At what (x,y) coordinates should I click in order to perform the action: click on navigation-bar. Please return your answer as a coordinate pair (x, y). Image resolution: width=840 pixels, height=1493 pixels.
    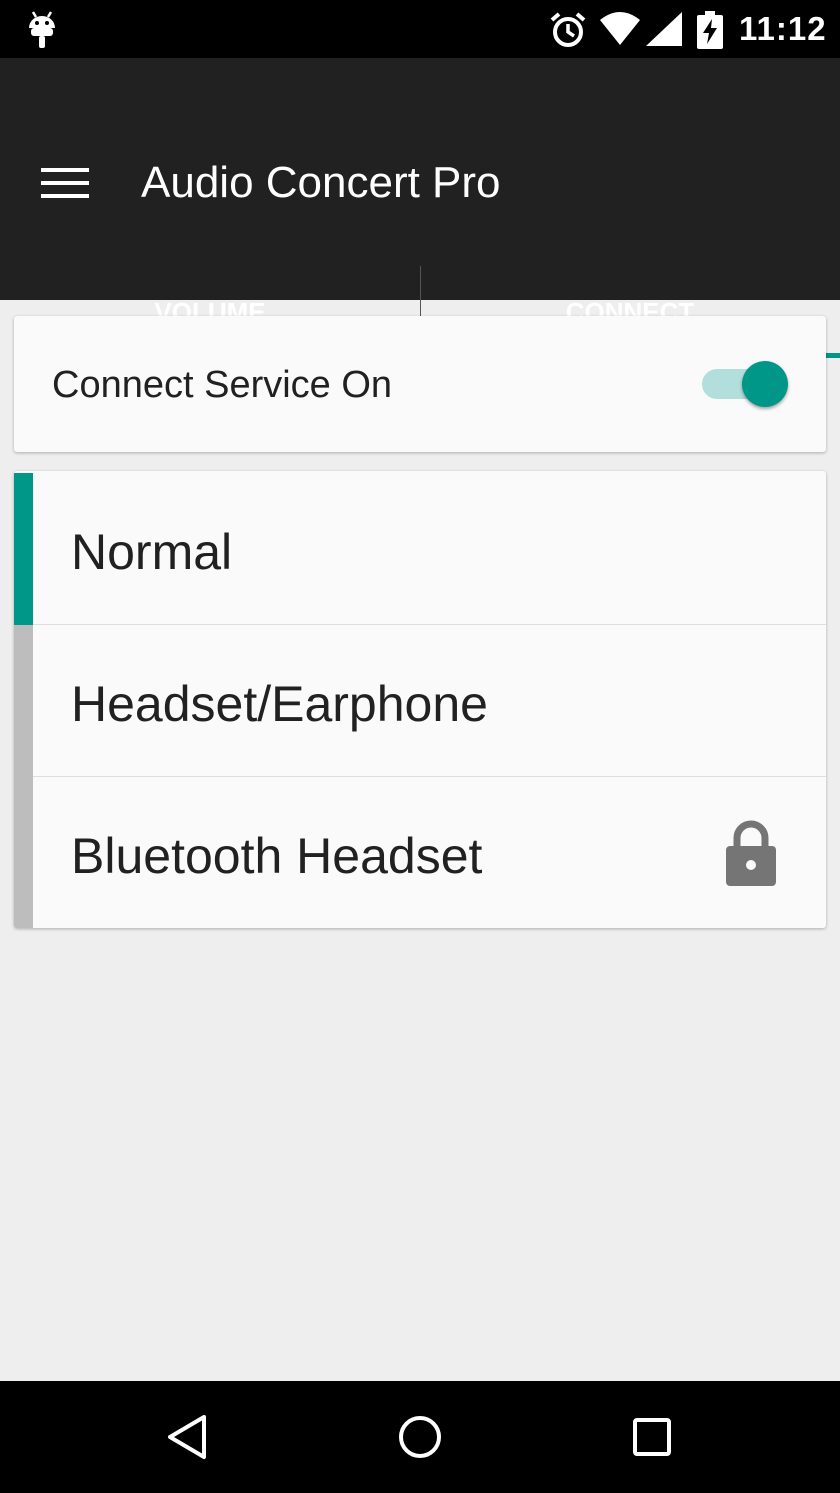
    Looking at the image, I should click on (420, 1437).